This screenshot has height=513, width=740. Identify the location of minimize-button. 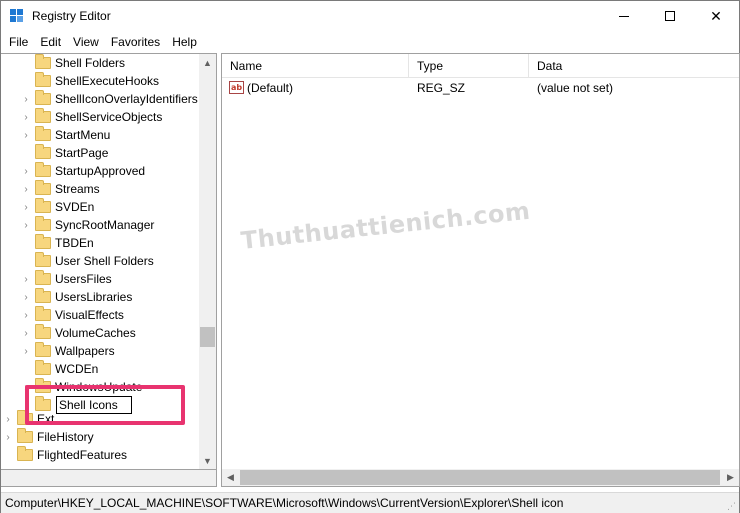
(624, 16).